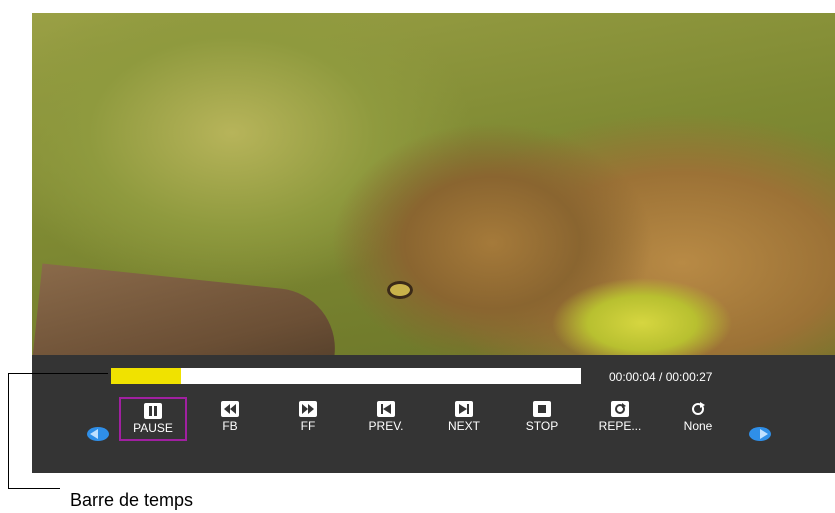 This screenshot has width=835, height=513. Describe the element at coordinates (386, 426) in the screenshot. I see `previous-label: PREV.` at that location.